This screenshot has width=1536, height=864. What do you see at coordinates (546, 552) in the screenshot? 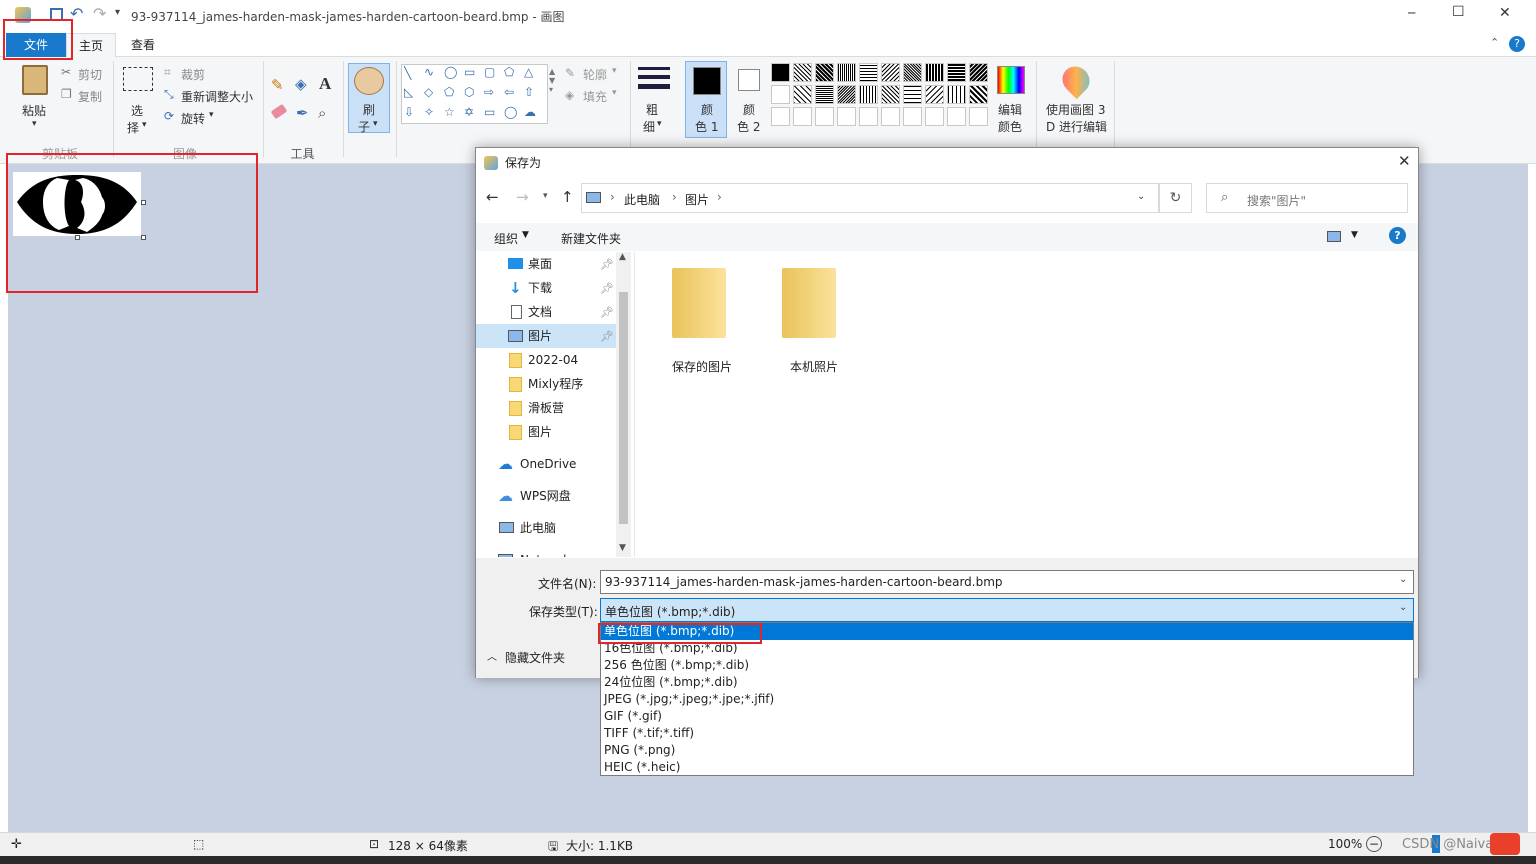
I see `nav-item-network: Network` at bounding box center [546, 552].